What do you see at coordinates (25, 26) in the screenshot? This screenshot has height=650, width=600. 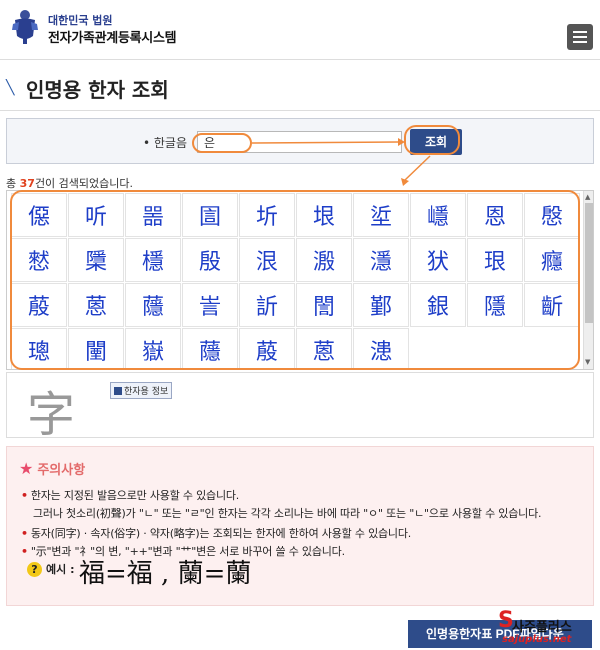 I see `court-logo-icon` at bounding box center [25, 26].